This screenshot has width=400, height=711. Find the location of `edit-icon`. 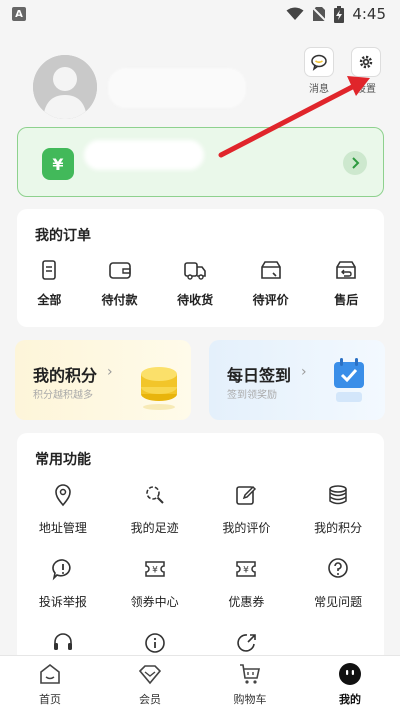

edit-icon is located at coordinates (246, 495).